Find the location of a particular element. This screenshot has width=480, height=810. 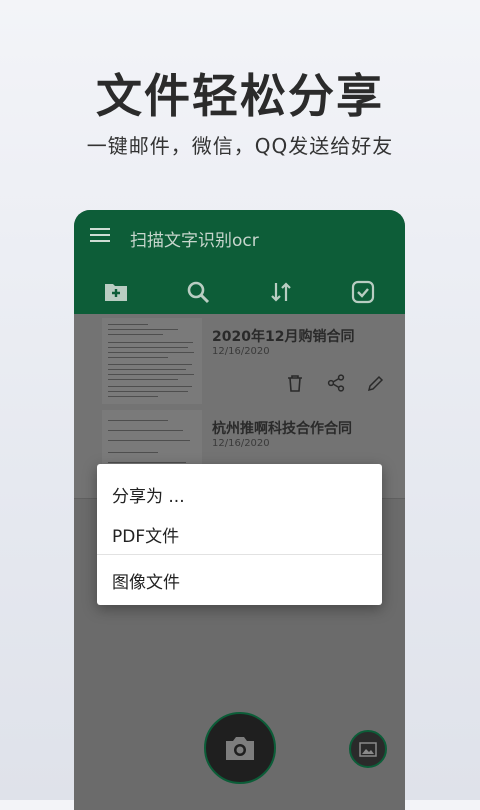

document-title: 2020年12月购销合同 is located at coordinates (283, 337).